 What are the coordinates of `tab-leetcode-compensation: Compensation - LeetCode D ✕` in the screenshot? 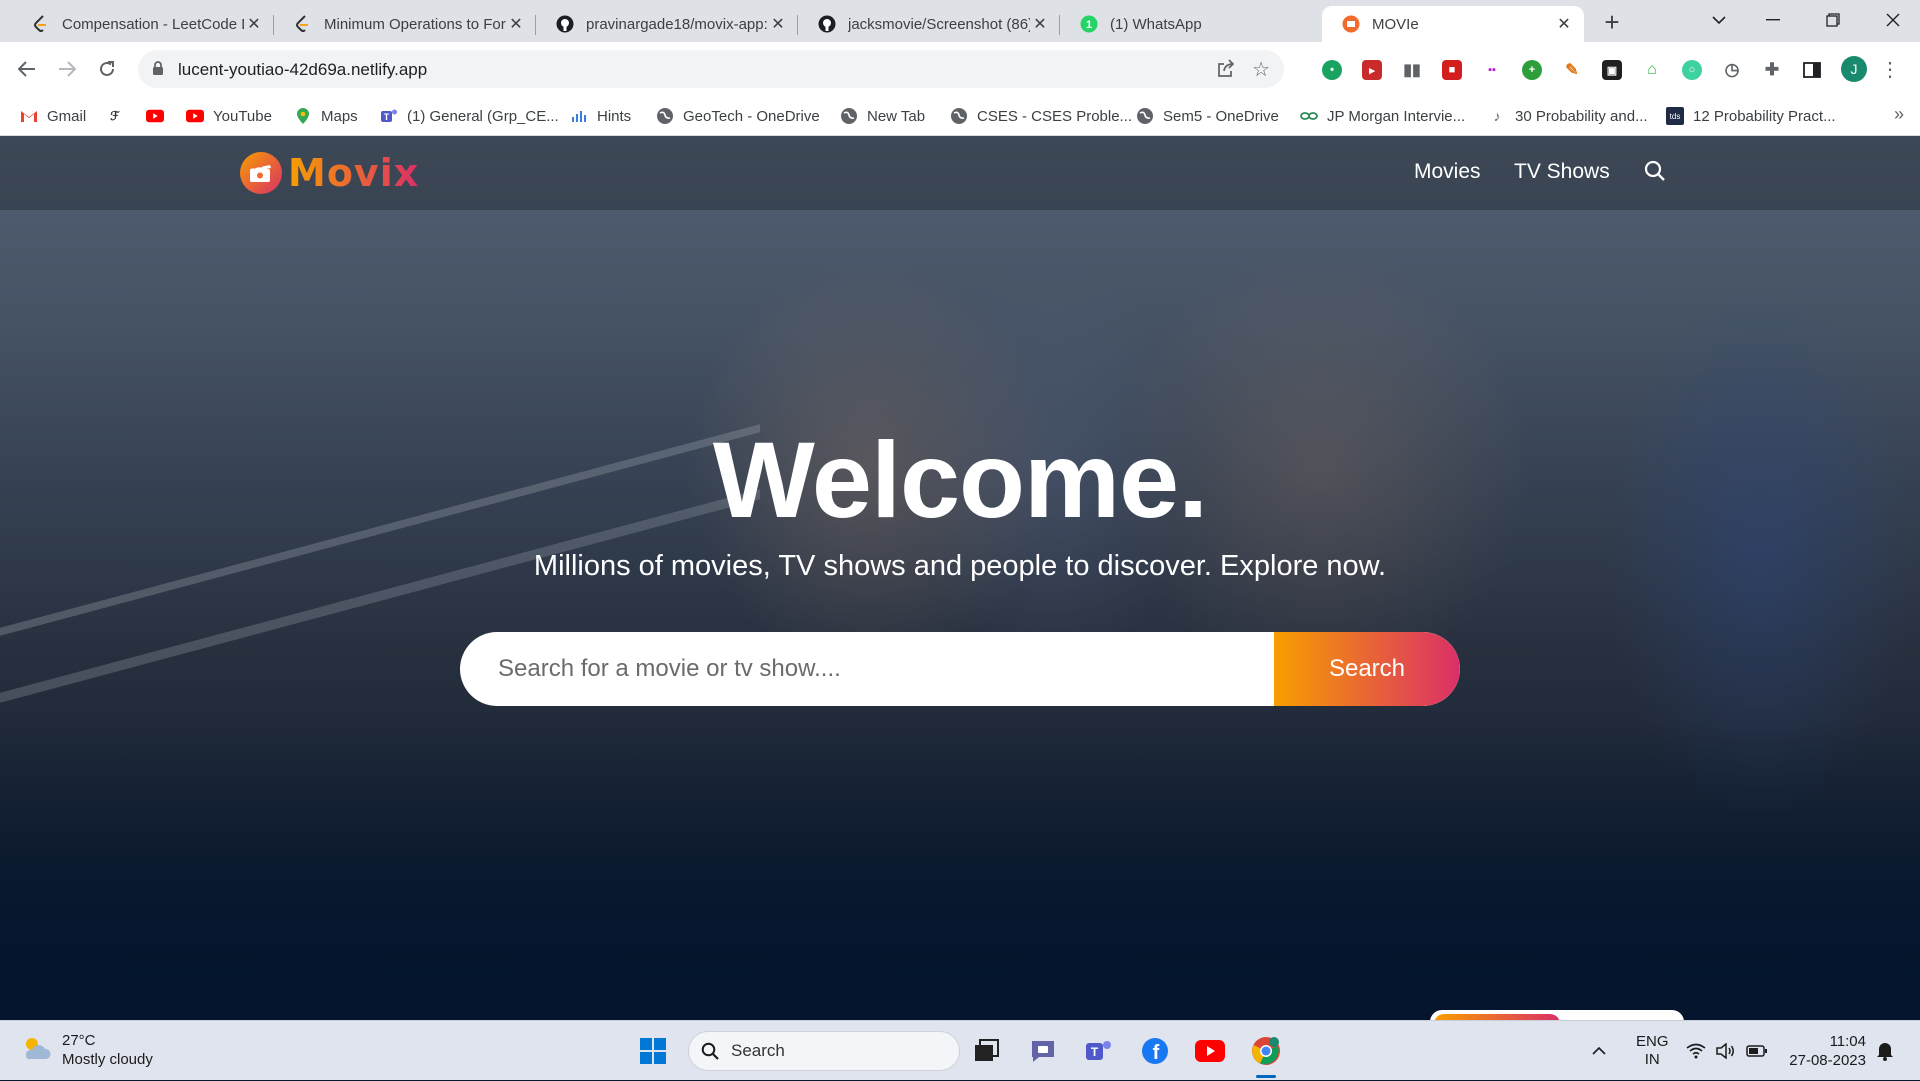 It's located at (143, 24).